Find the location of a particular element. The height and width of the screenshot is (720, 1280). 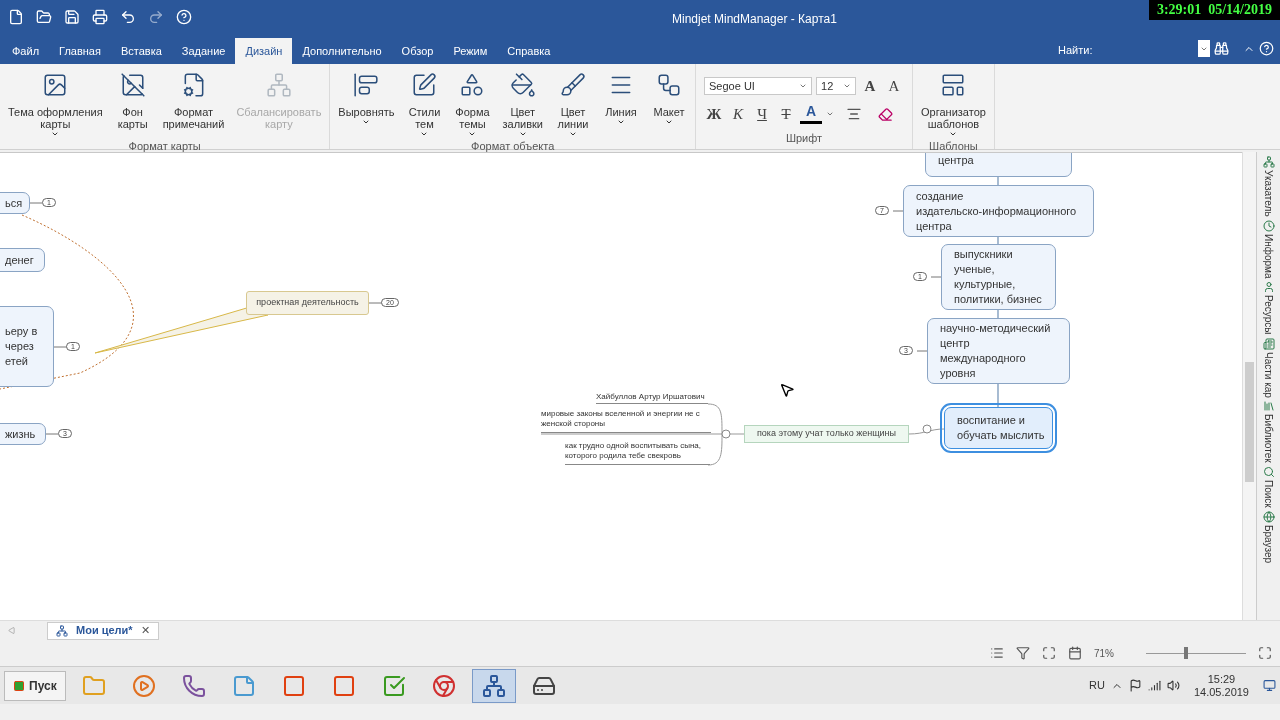

side-panel-tab: Информа is located at coordinates (1268, 249).